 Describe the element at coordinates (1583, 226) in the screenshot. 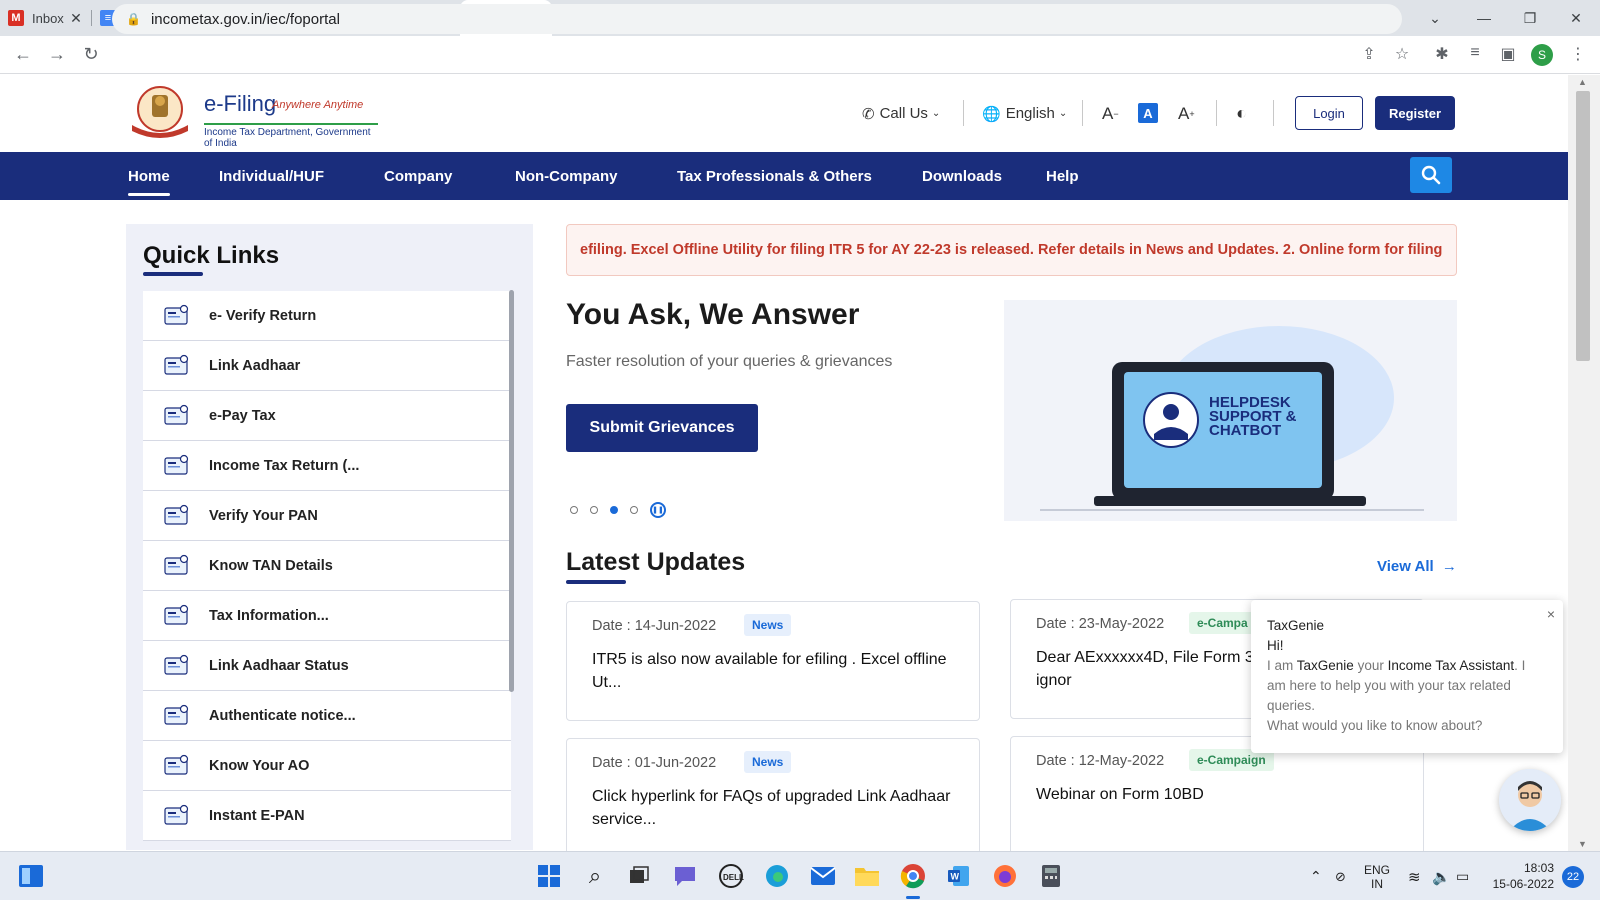

I see `scrollbar-thumb` at that location.